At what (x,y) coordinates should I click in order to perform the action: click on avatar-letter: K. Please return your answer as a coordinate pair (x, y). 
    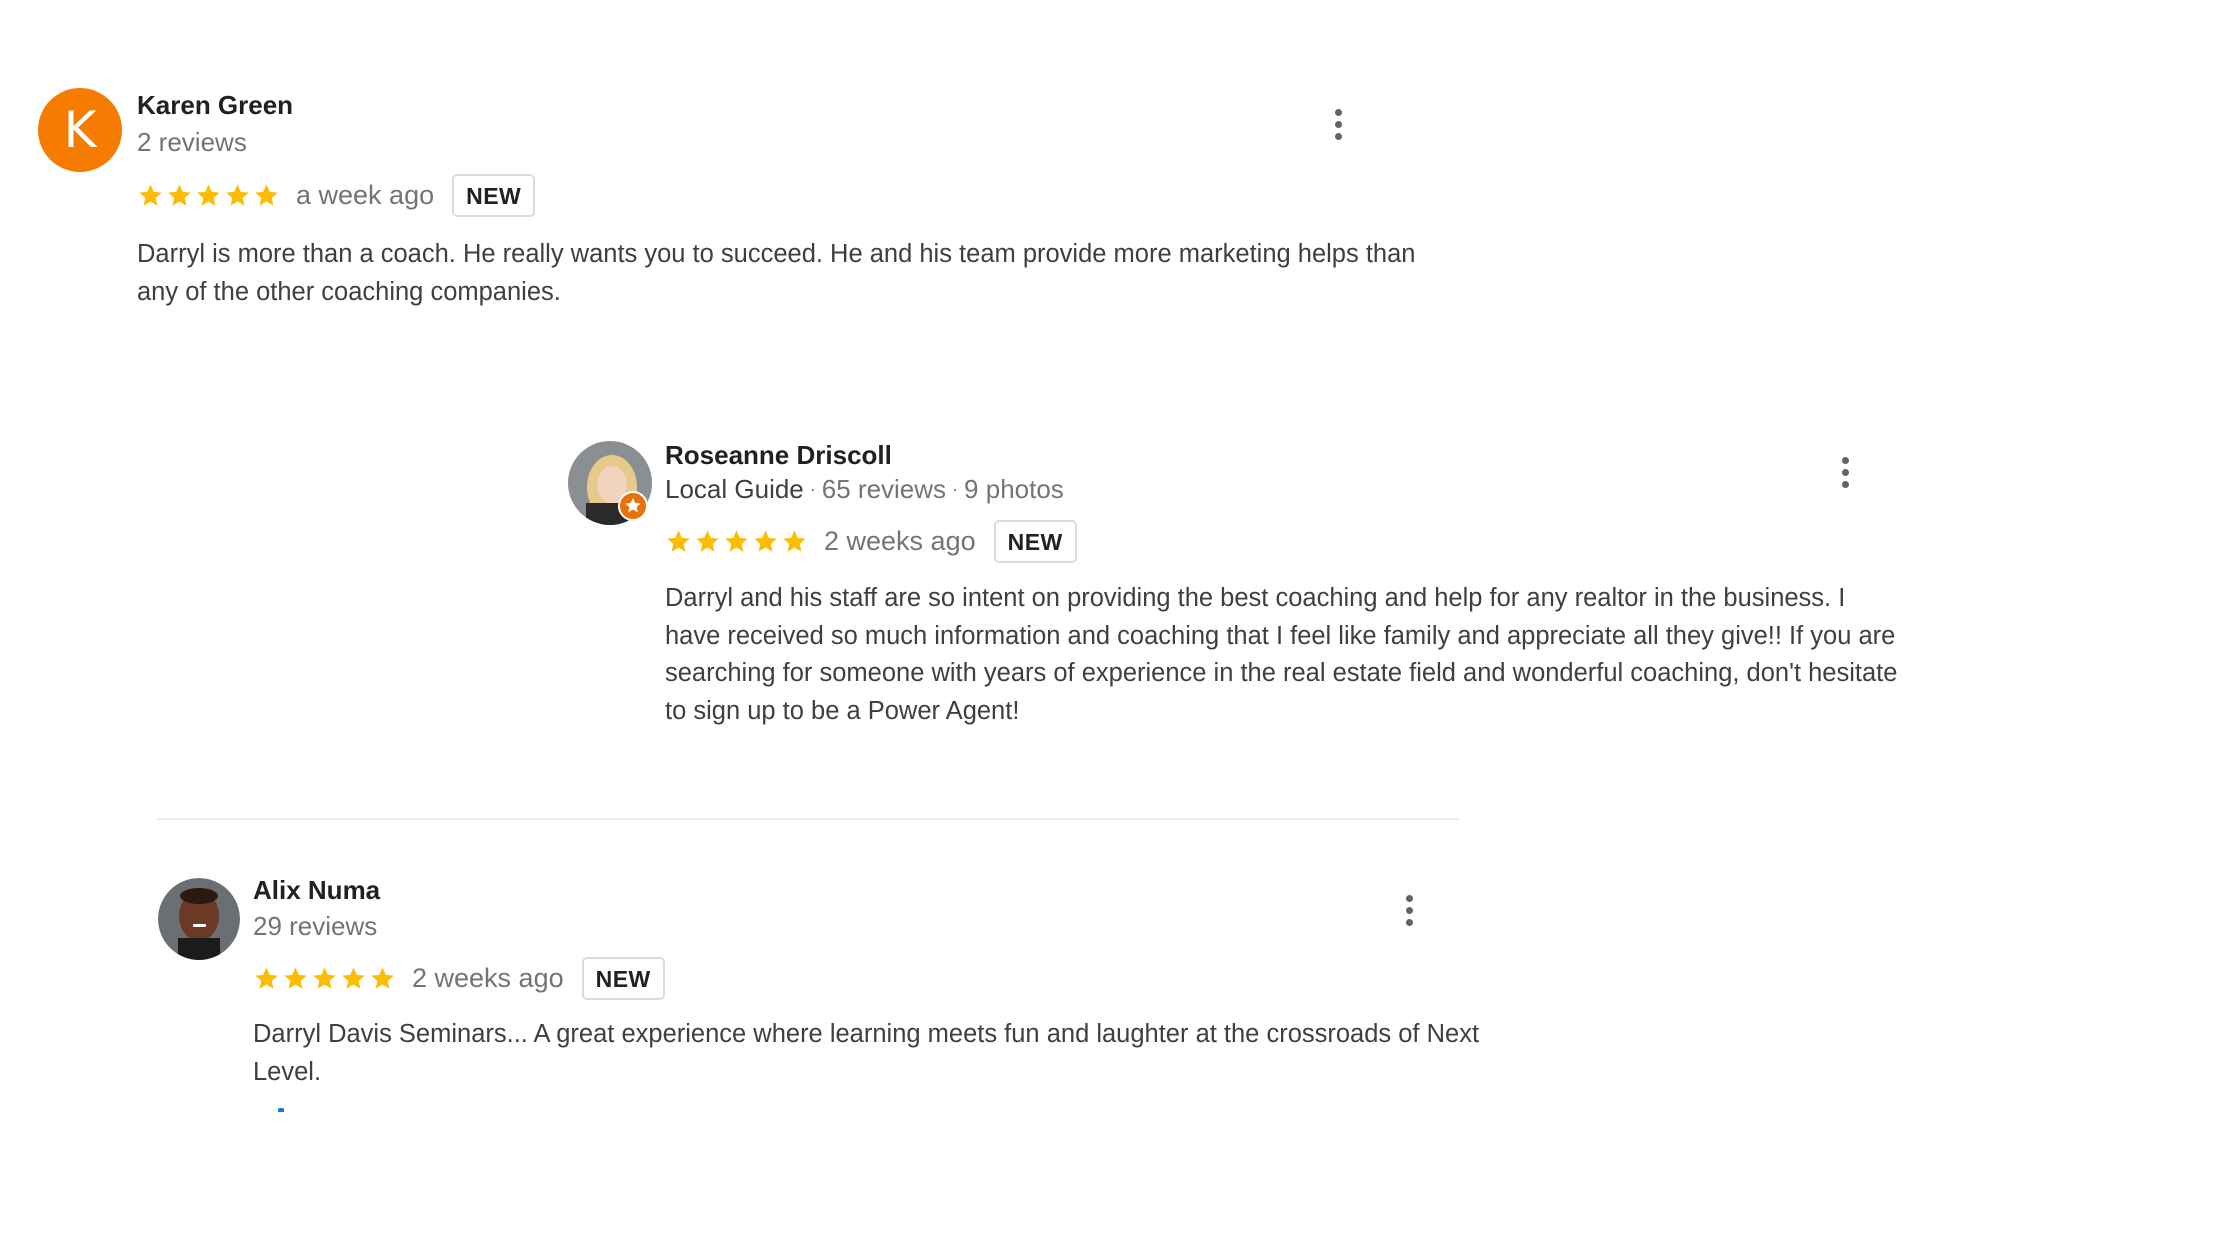
    Looking at the image, I should click on (80, 130).